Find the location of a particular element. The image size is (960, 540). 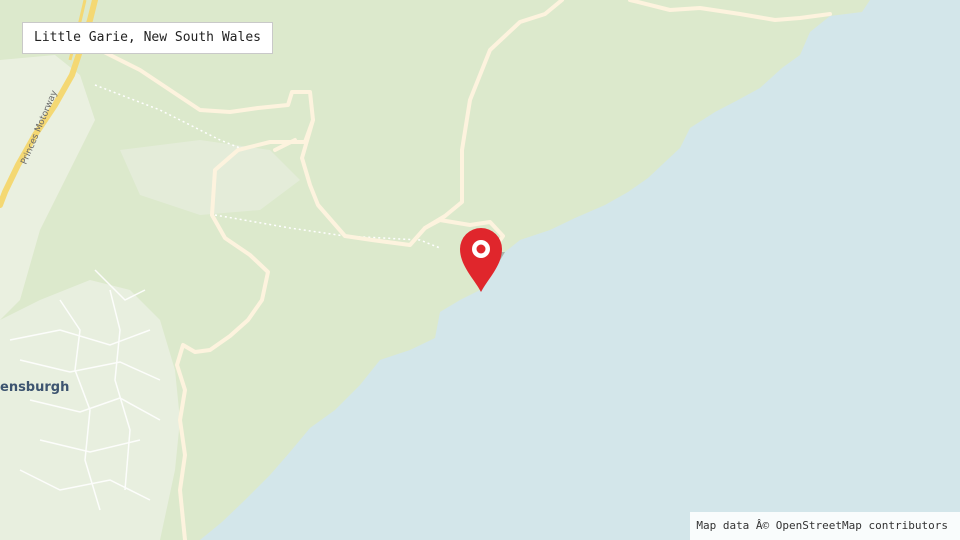

map-attribution: Map data Â© OpenStreetMap contributors is located at coordinates (825, 526).